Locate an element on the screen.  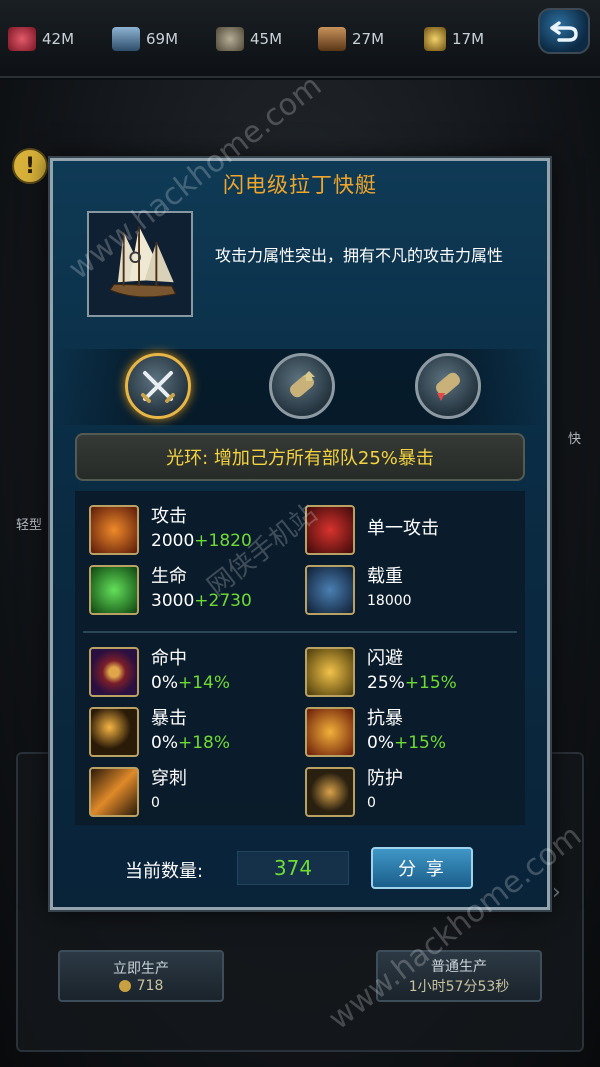
single-attack-icon is located at coordinates (330, 530).